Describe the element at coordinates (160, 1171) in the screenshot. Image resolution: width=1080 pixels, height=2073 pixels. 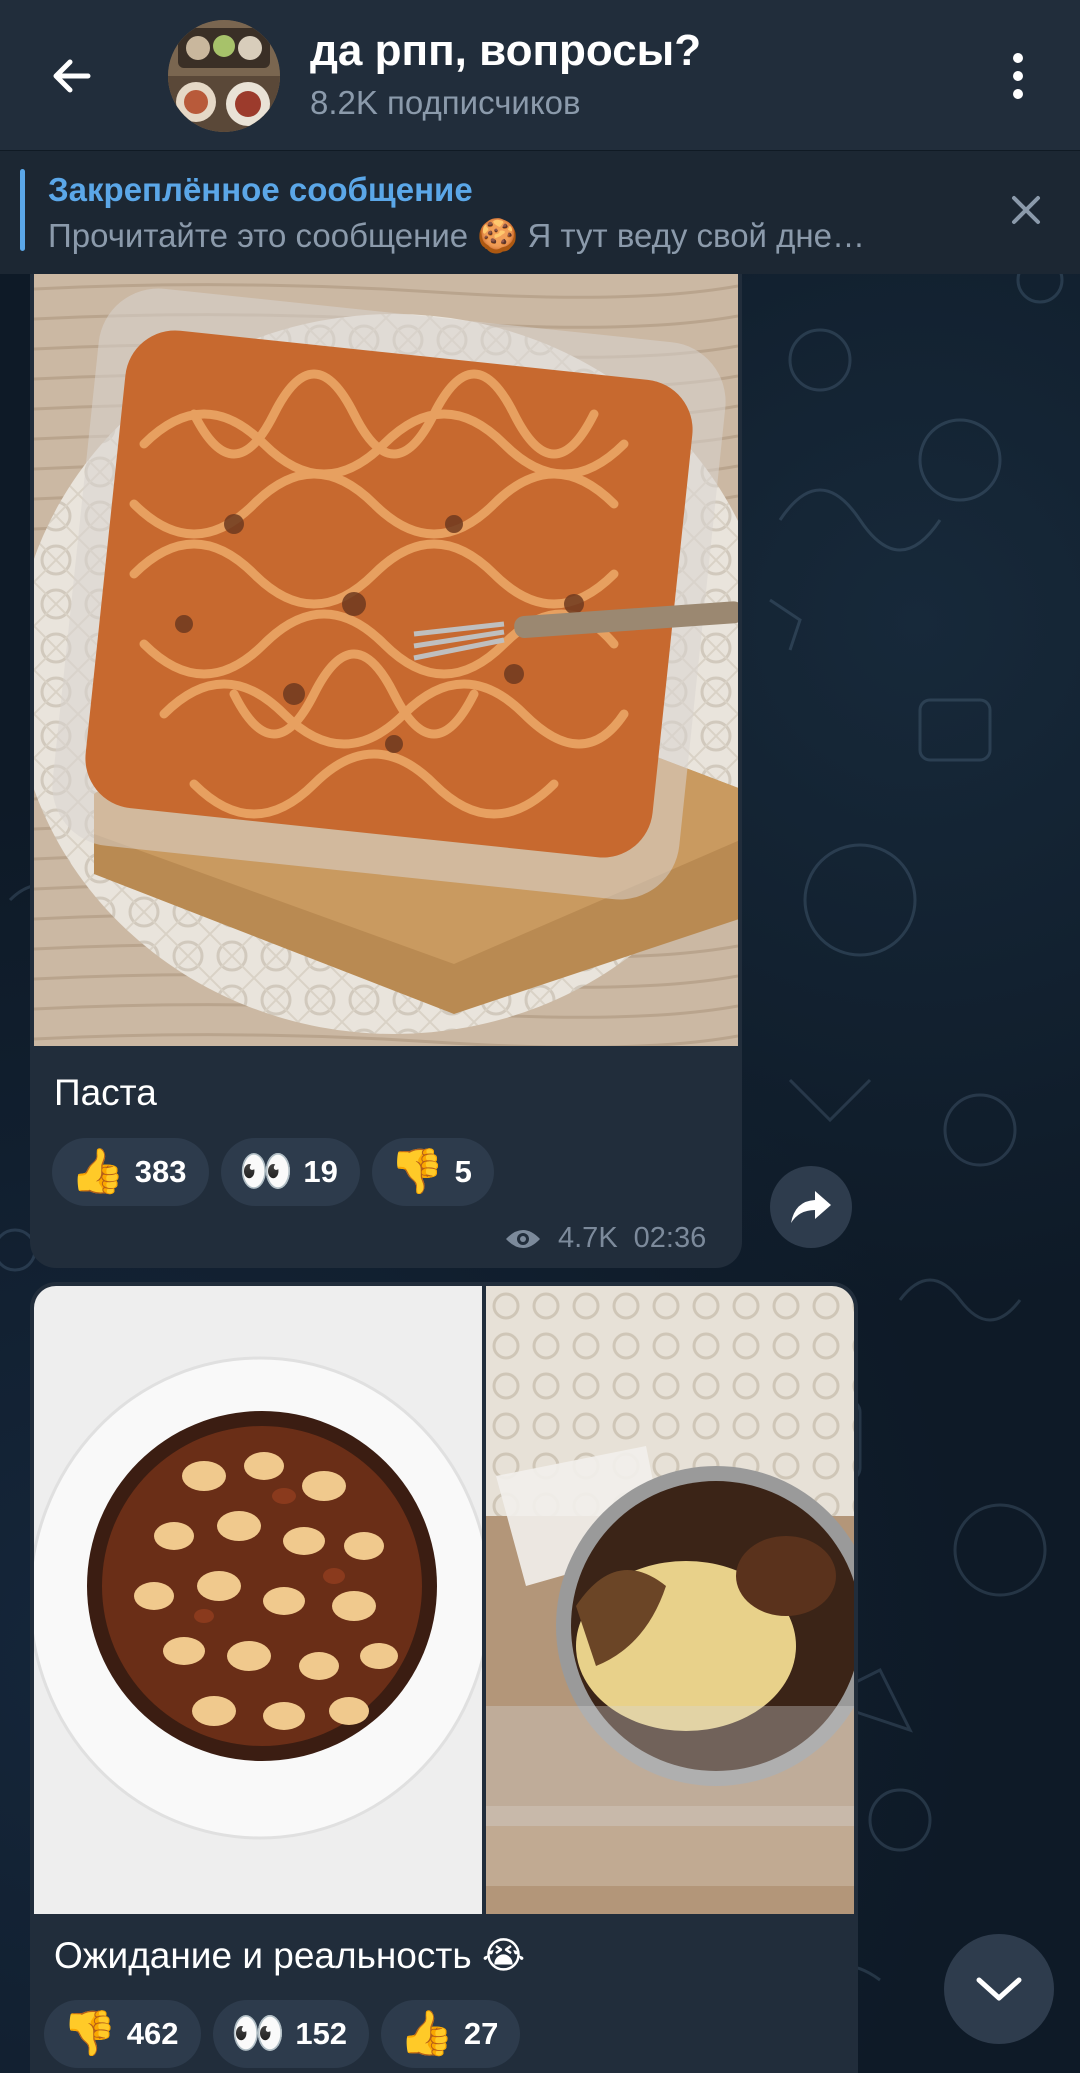
I see `reaction-count: 383` at that location.